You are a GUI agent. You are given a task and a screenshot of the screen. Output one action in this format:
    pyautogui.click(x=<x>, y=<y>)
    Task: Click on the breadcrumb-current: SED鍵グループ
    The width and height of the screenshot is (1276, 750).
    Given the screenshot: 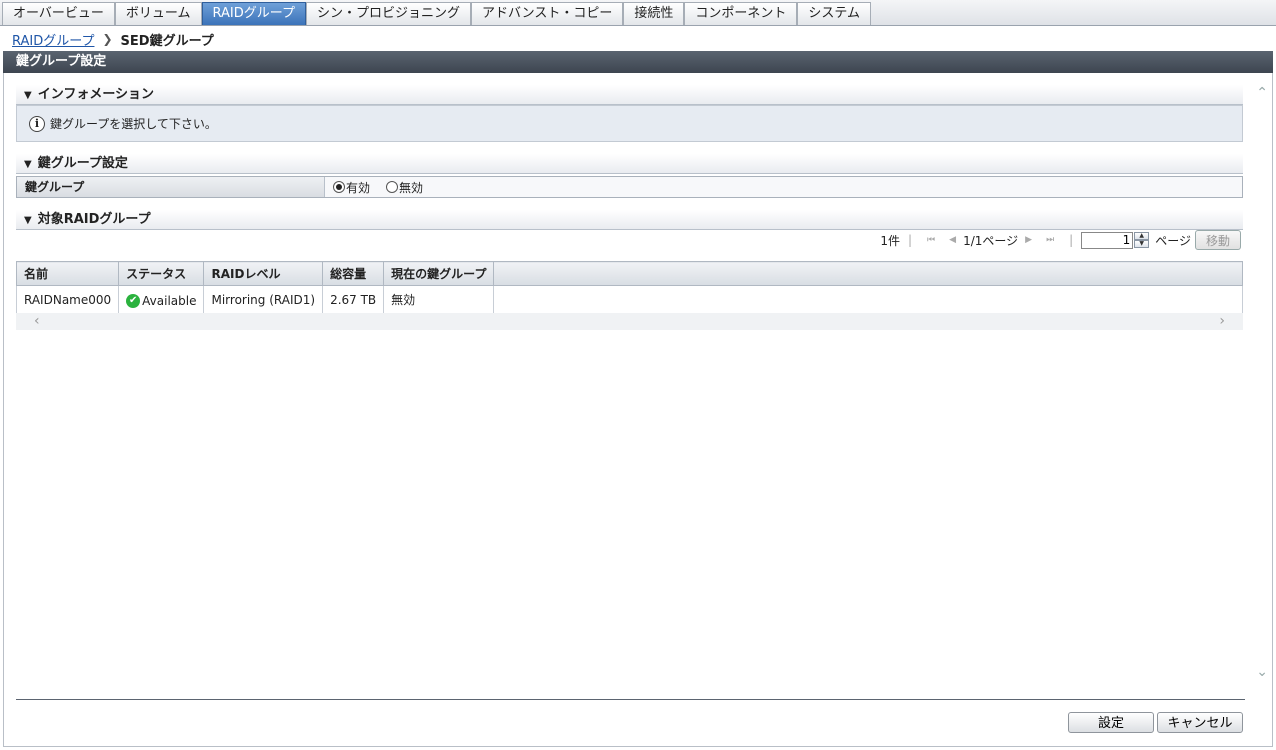 What is the action you would take?
    pyautogui.click(x=167, y=41)
    